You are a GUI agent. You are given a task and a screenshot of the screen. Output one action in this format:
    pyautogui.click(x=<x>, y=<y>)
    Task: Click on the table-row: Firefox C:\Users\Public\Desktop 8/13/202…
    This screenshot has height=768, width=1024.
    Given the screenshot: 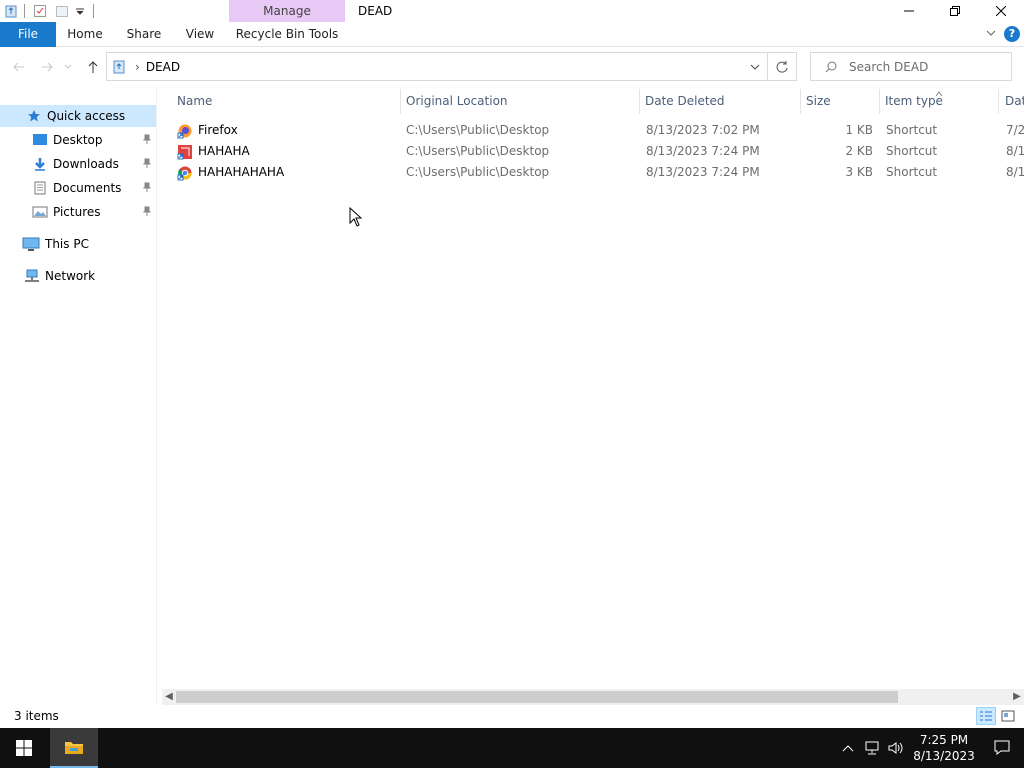 What is the action you would take?
    pyautogui.click(x=590, y=130)
    